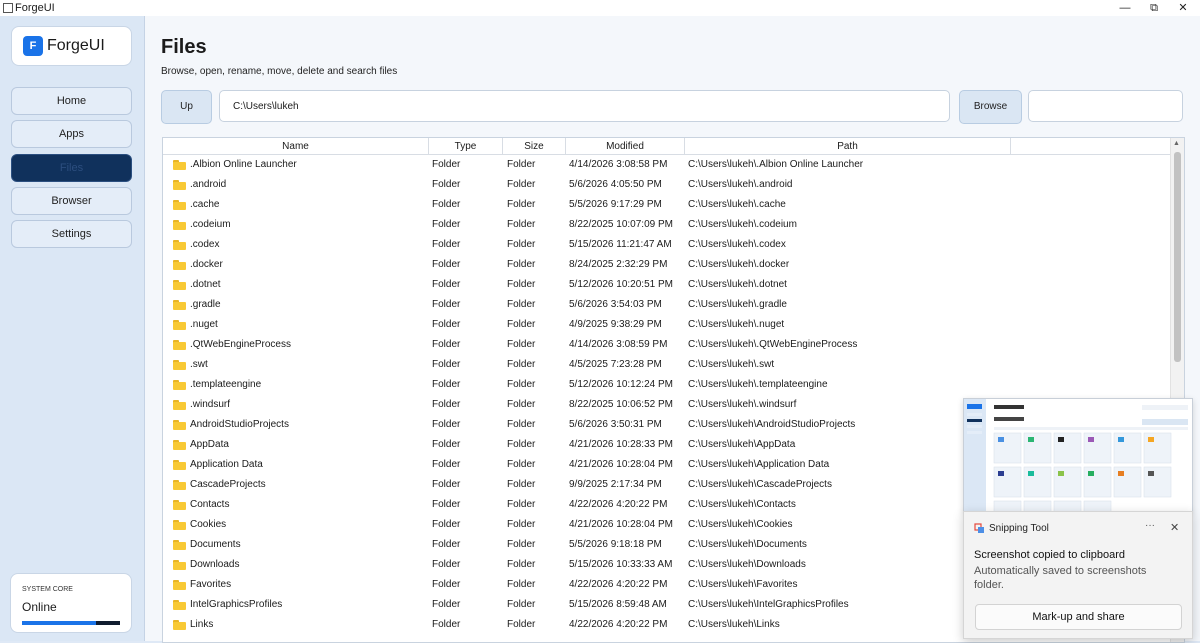 The height and width of the screenshot is (643, 1200). I want to click on browse-button: Browse, so click(990, 107).